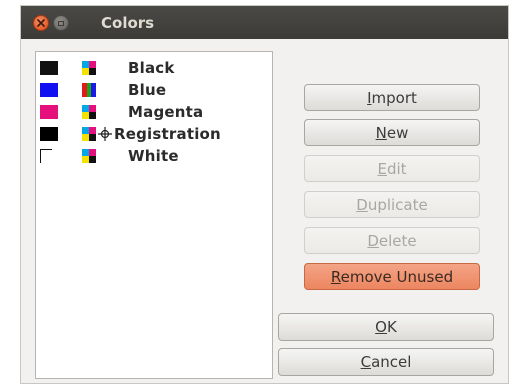  I want to click on remove-unused-button: Remove Unused, so click(392, 276).